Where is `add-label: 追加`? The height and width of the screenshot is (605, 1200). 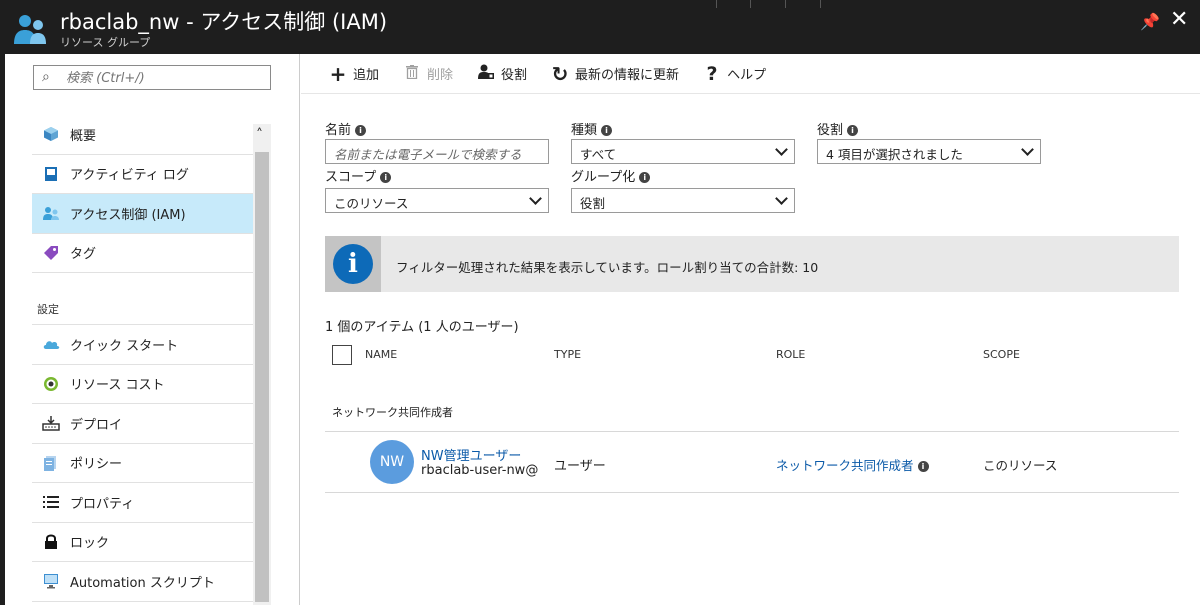
add-label: 追加 is located at coordinates (366, 75).